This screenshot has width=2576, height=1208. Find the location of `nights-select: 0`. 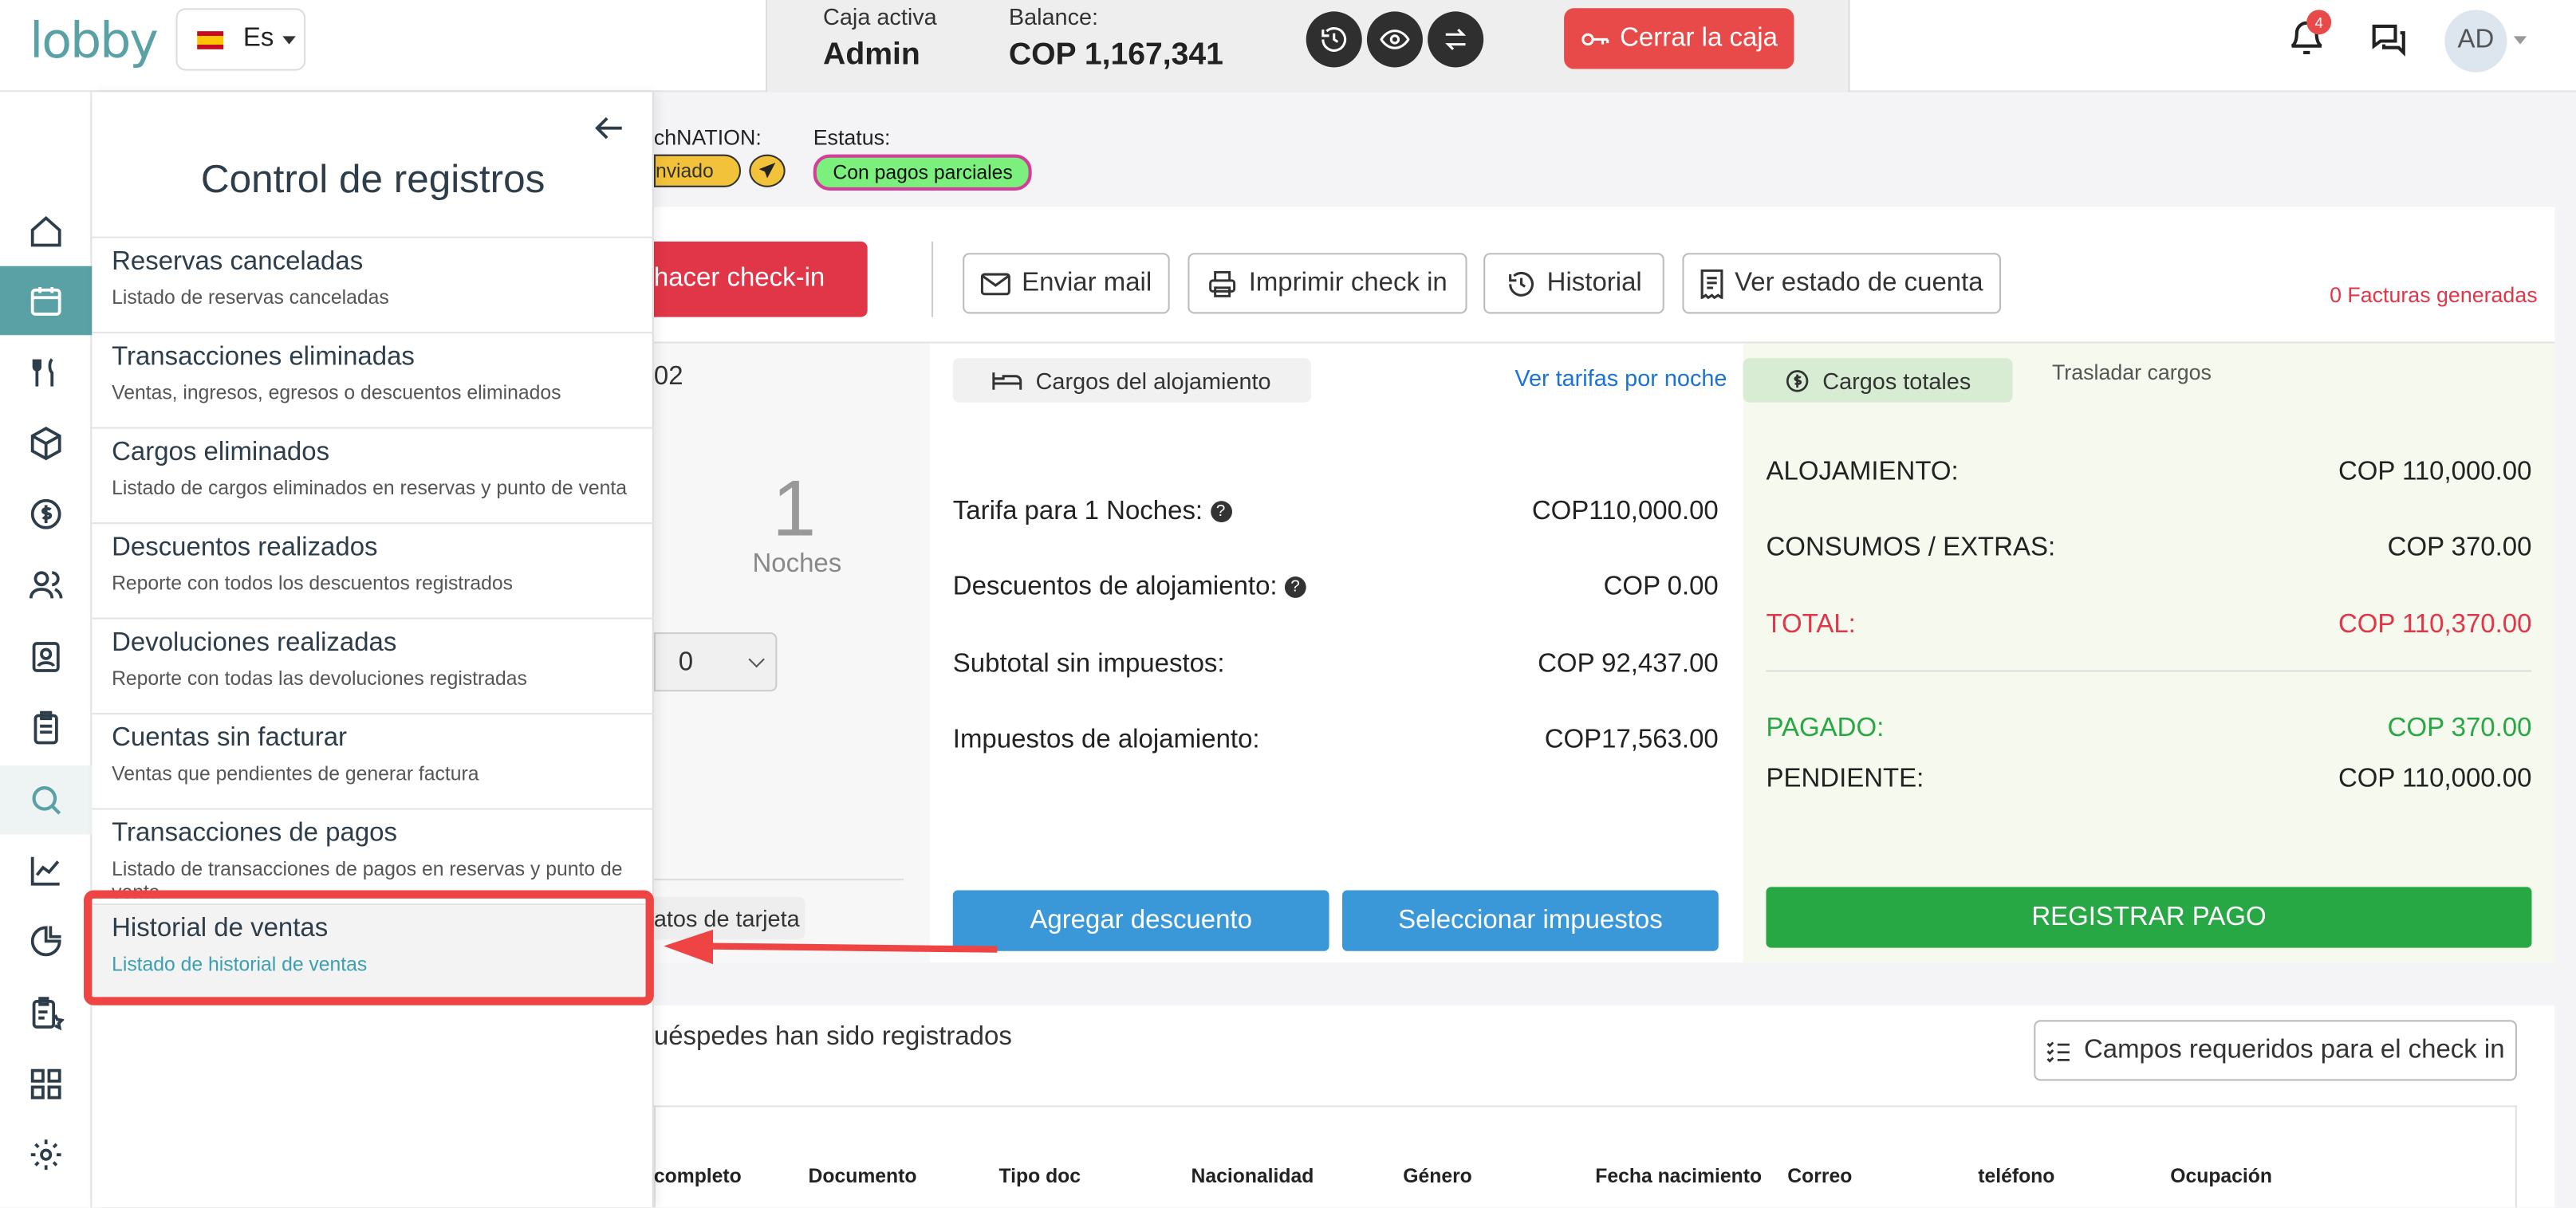

nights-select: 0 is located at coordinates (715, 662).